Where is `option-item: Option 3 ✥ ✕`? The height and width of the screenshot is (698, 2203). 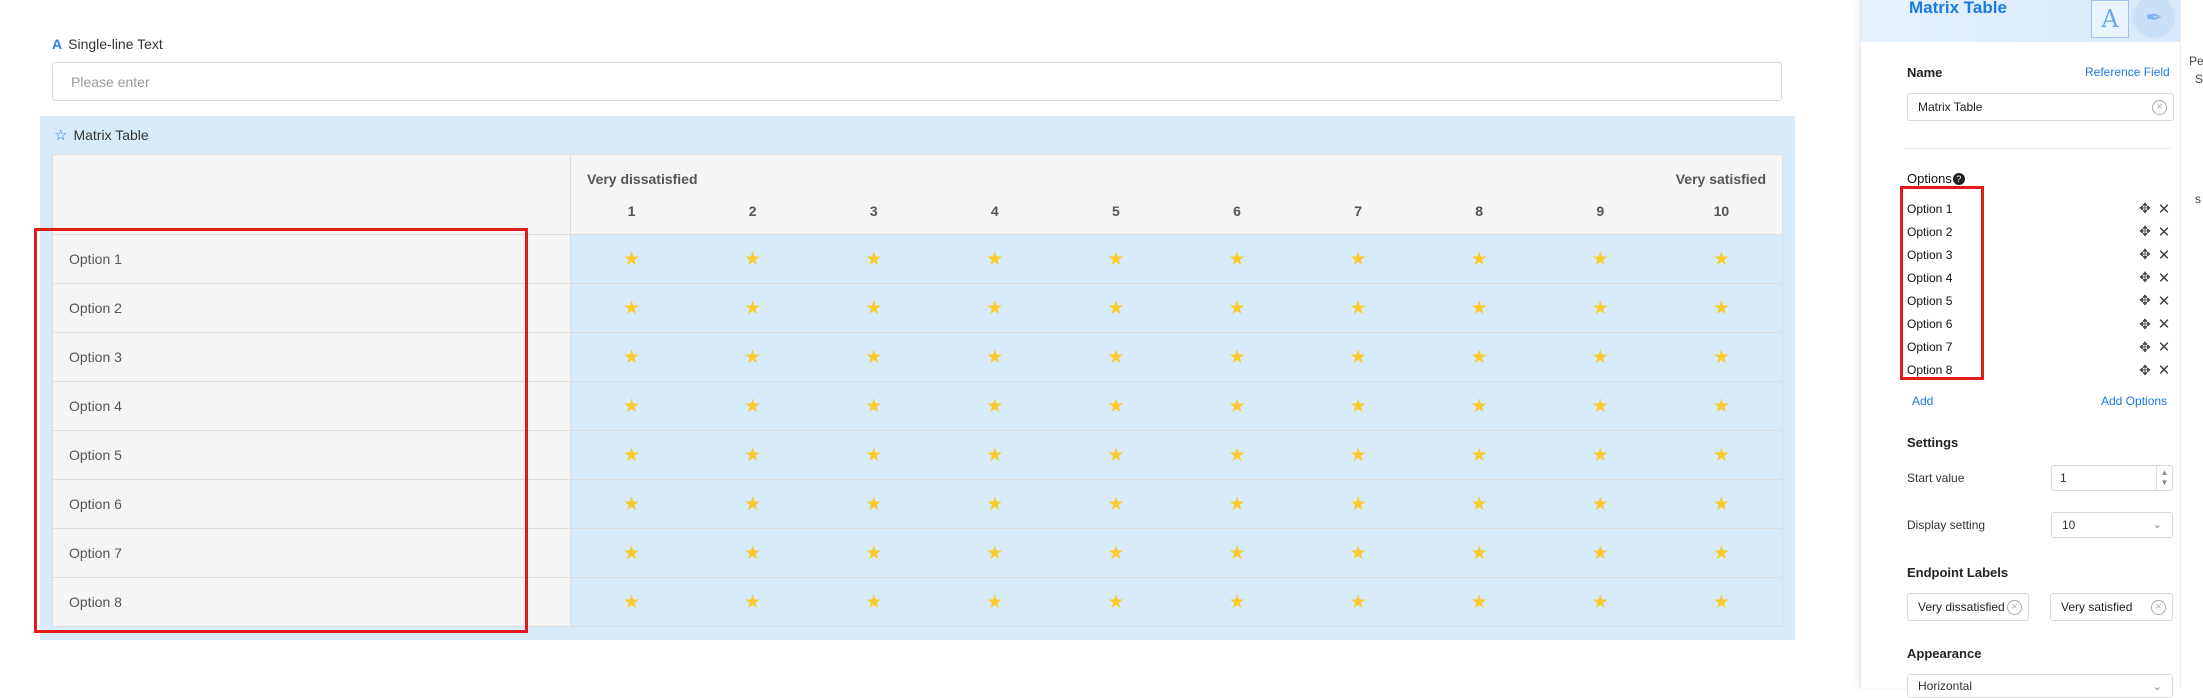 option-item: Option 3 ✥ ✕ is located at coordinates (2041, 254).